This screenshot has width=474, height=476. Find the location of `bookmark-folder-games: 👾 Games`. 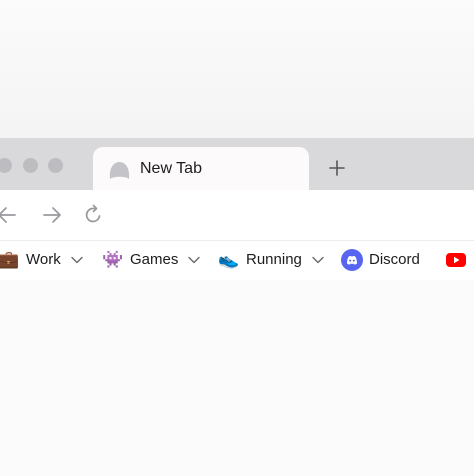

bookmark-folder-games: 👾 Games is located at coordinates (151, 260).